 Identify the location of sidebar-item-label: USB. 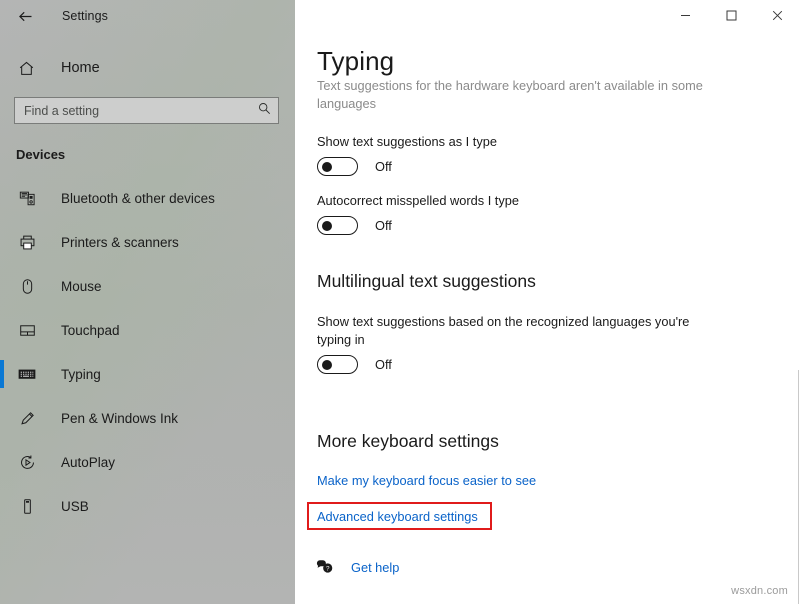
(75, 506).